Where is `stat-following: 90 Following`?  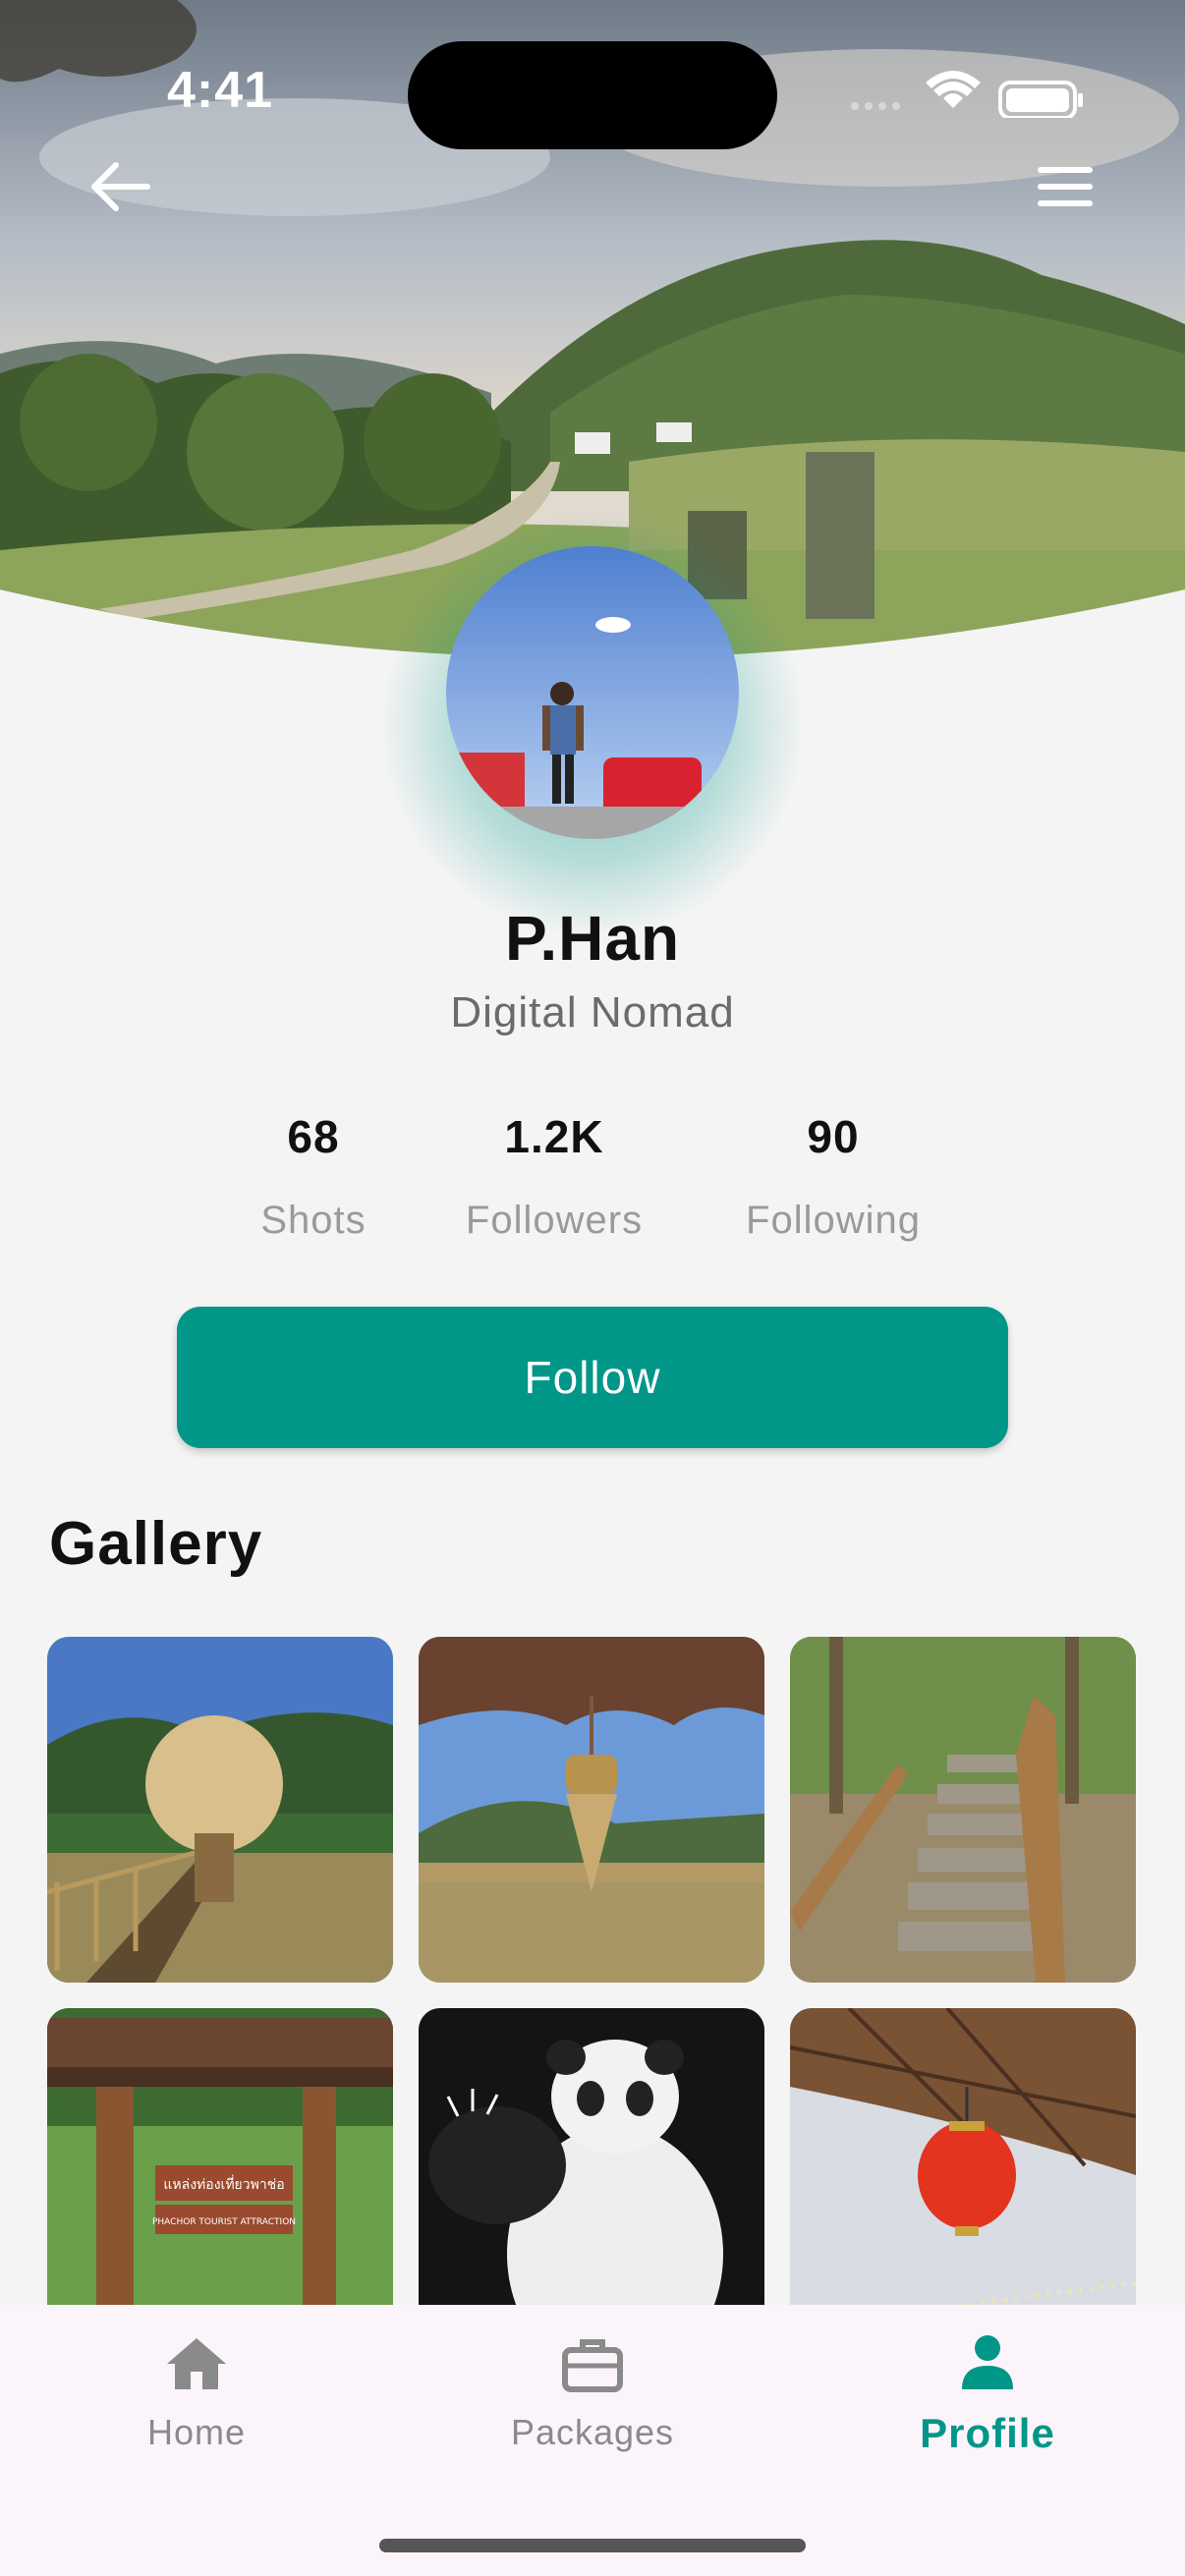 stat-following: 90 Following is located at coordinates (833, 1176).